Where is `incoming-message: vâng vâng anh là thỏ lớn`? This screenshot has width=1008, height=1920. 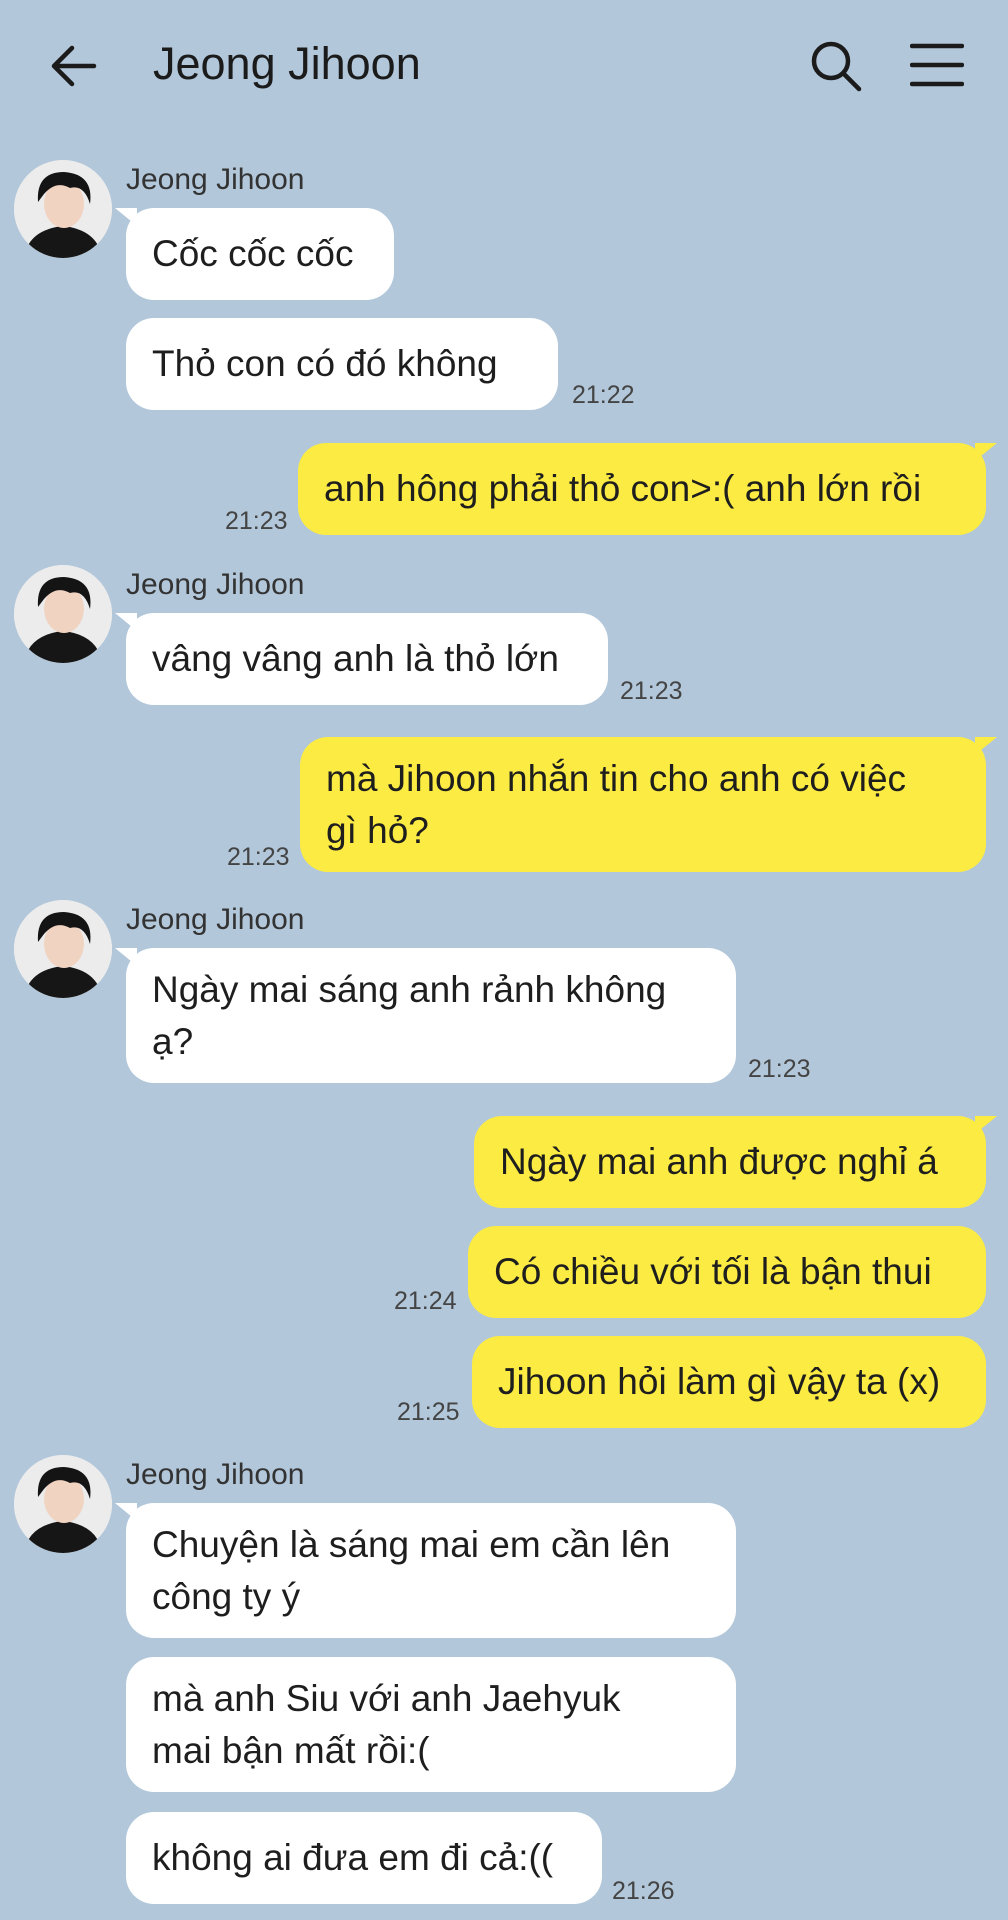 incoming-message: vâng vâng anh là thỏ lớn is located at coordinates (361, 659).